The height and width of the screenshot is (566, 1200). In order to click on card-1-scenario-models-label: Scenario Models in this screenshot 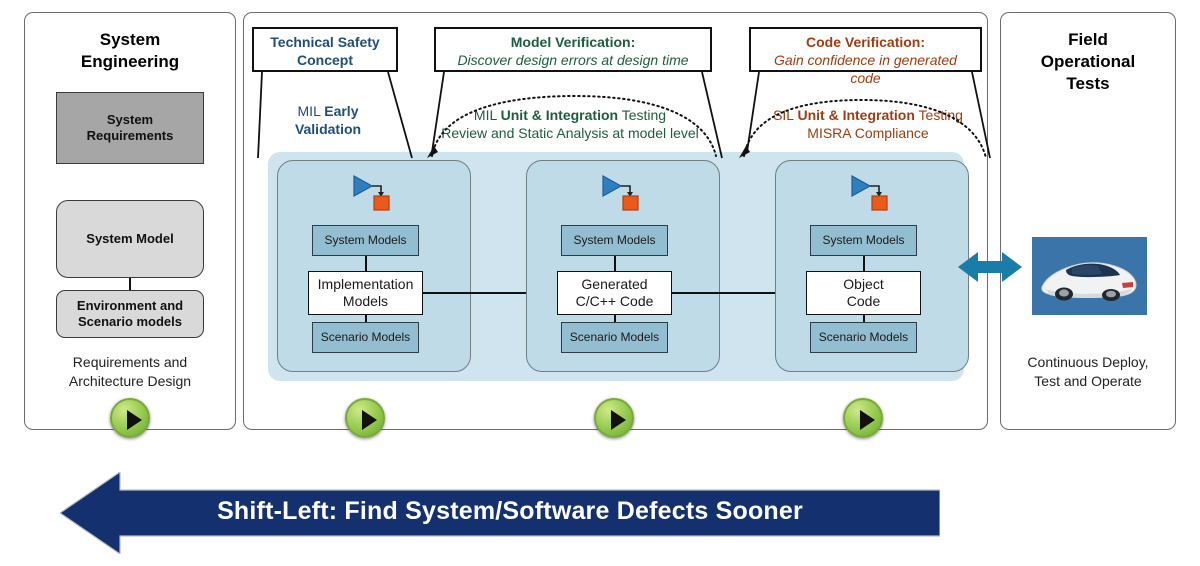, I will do `click(365, 337)`.